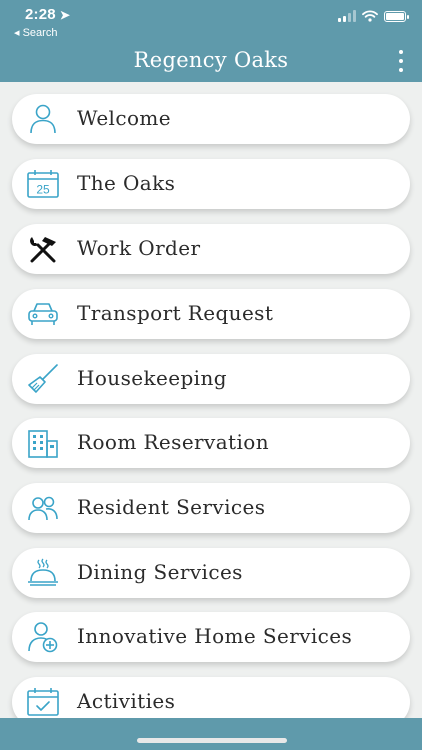  I want to click on location-arrow-icon: ➤, so click(65, 15).